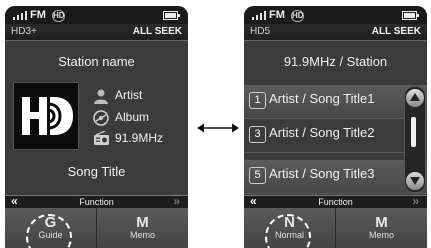 The width and height of the screenshot is (431, 248). Describe the element at coordinates (413, 132) in the screenshot. I see `scroll-thumb` at that location.